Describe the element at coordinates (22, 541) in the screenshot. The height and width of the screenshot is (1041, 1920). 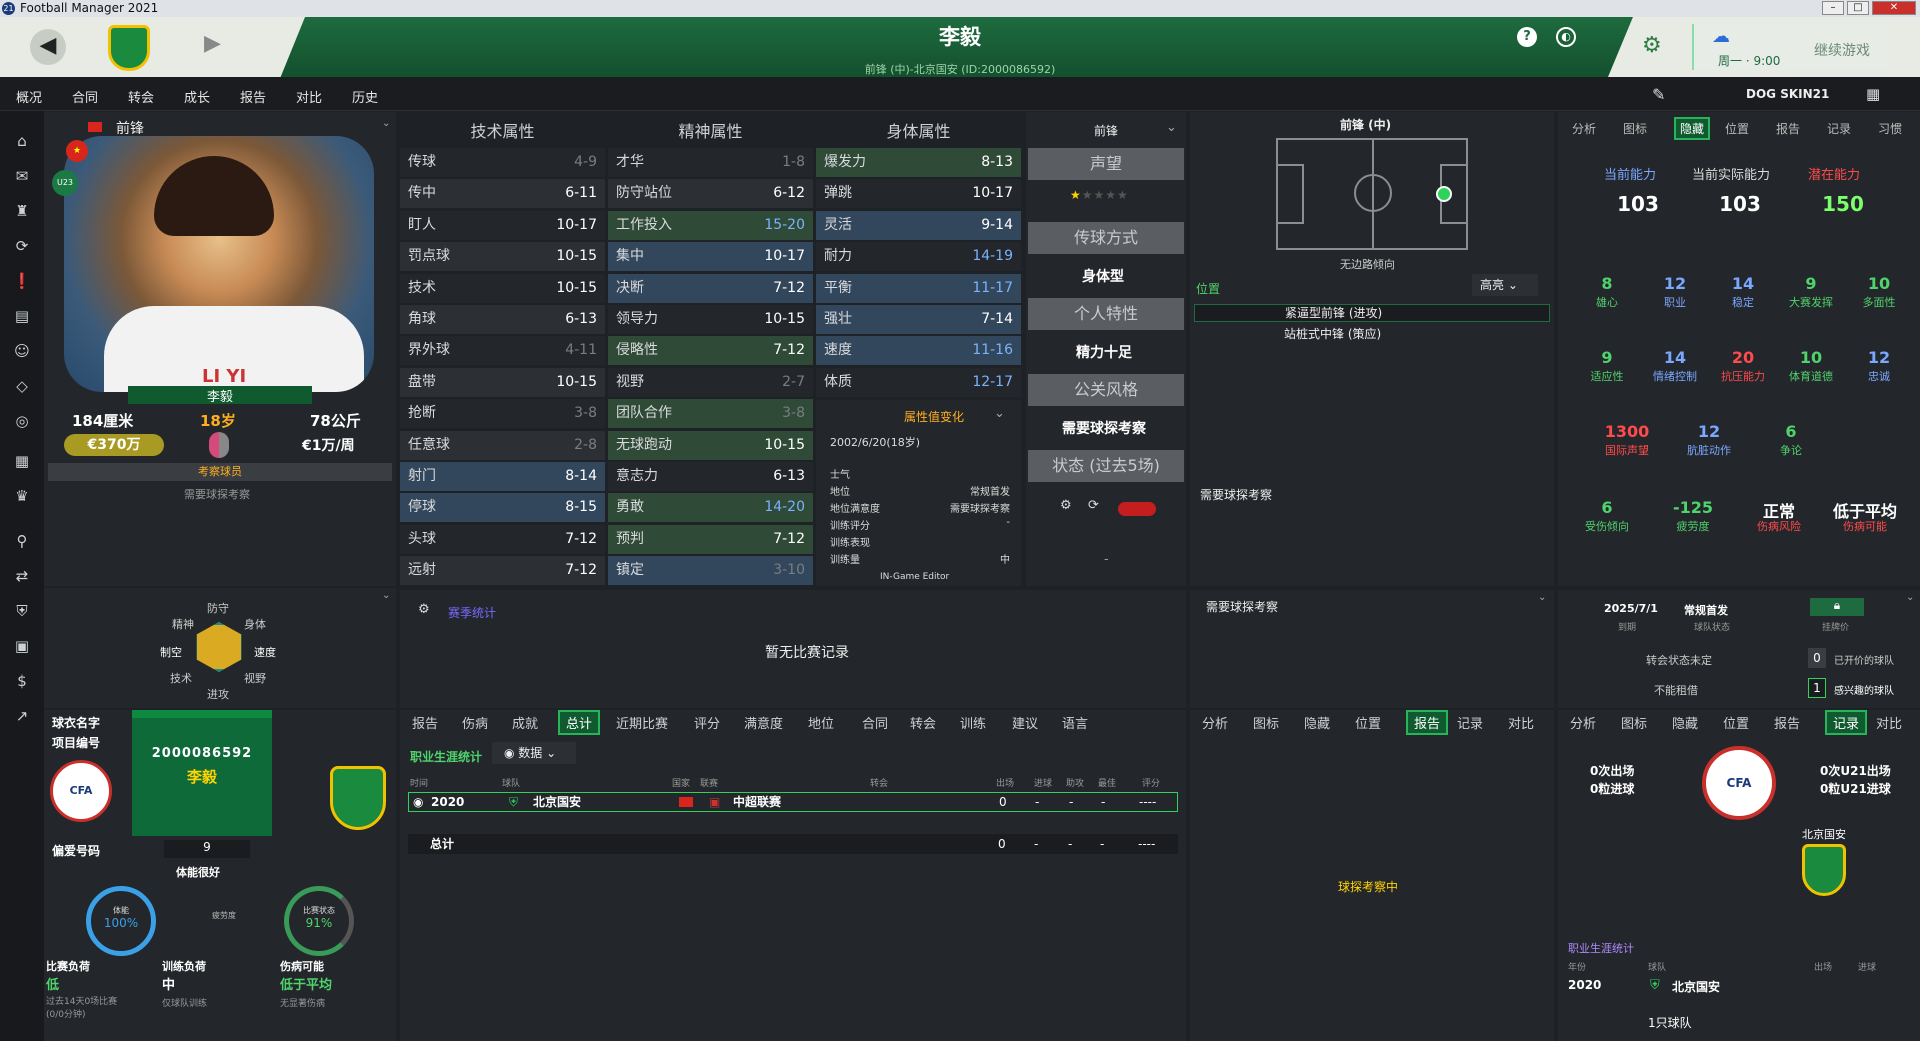
I see `search-icon: ⚲` at that location.